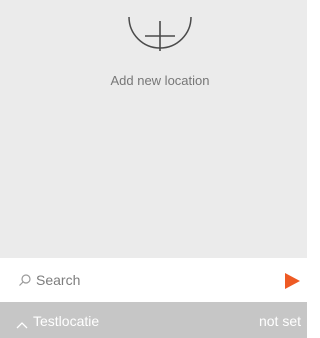 The image size is (320, 338). I want to click on search-submit-button, so click(292, 281).